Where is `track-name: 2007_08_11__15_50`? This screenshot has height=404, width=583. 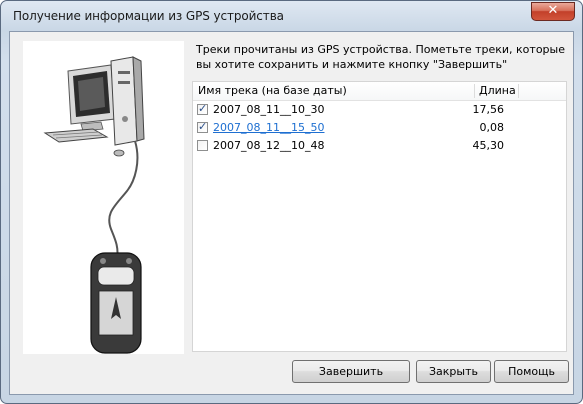 track-name: 2007_08_11__15_50 is located at coordinates (269, 127).